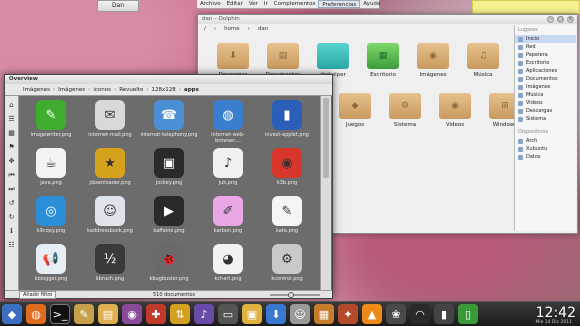 The height and width of the screenshot is (326, 580). What do you see at coordinates (545, 95) in the screenshot?
I see `places-item: Música` at bounding box center [545, 95].